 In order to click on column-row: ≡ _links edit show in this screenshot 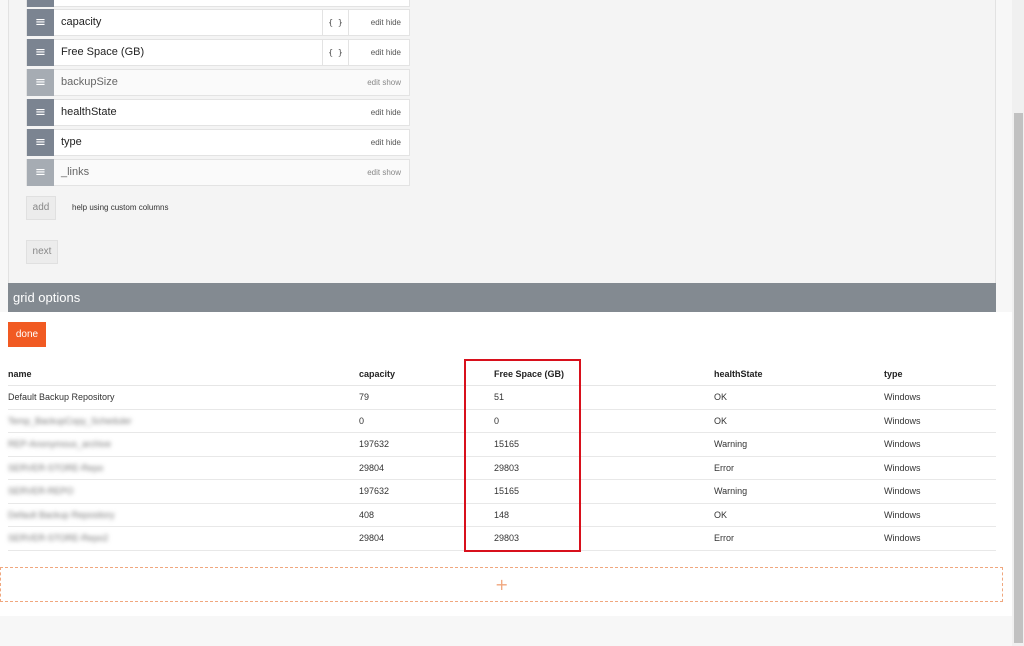, I will do `click(218, 172)`.